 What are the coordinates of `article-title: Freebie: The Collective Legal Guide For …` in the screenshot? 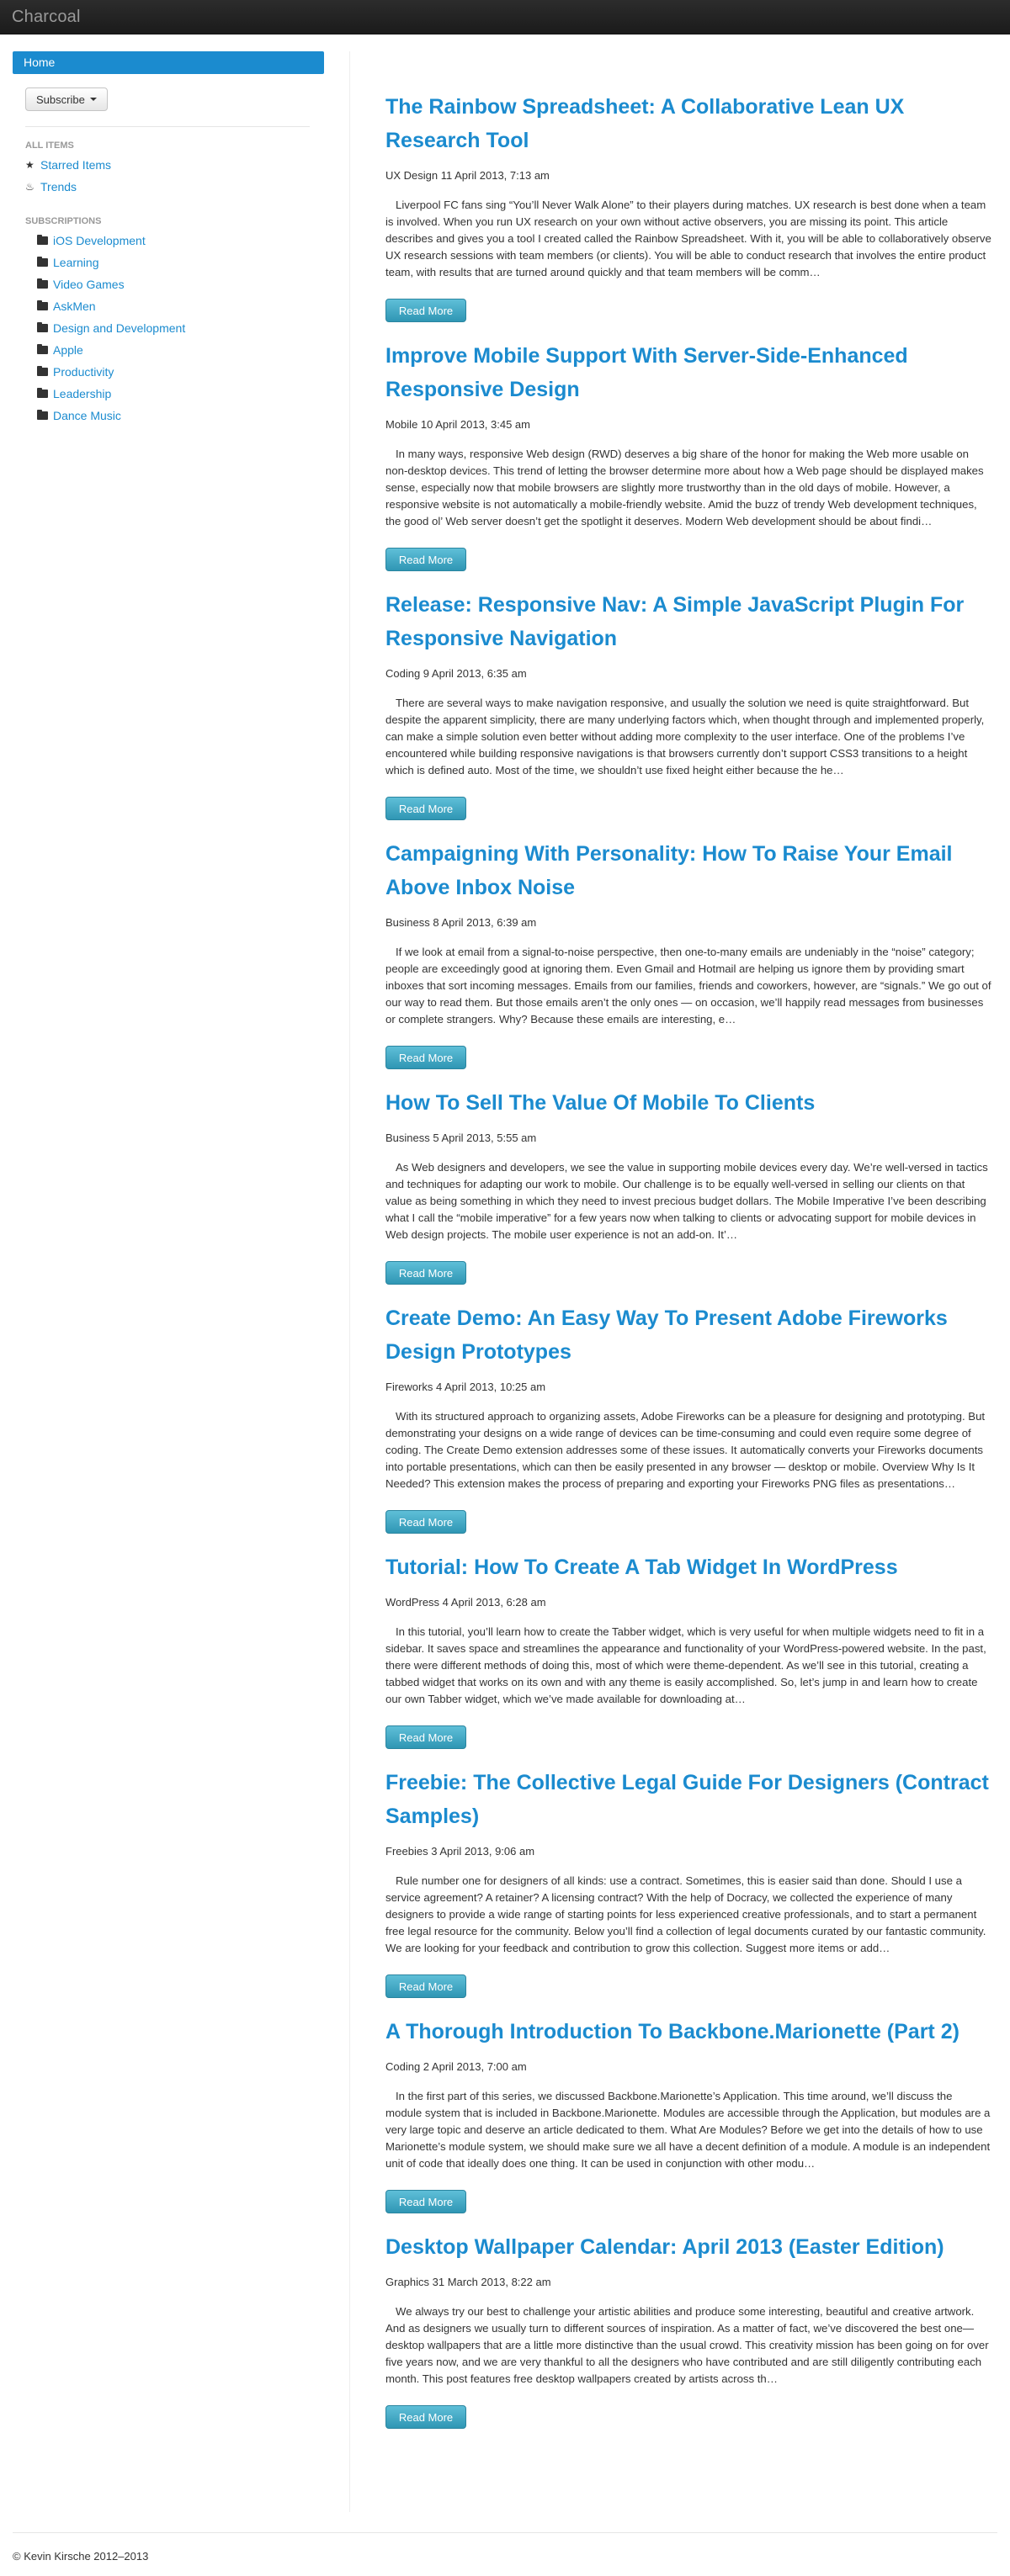 It's located at (688, 1799).